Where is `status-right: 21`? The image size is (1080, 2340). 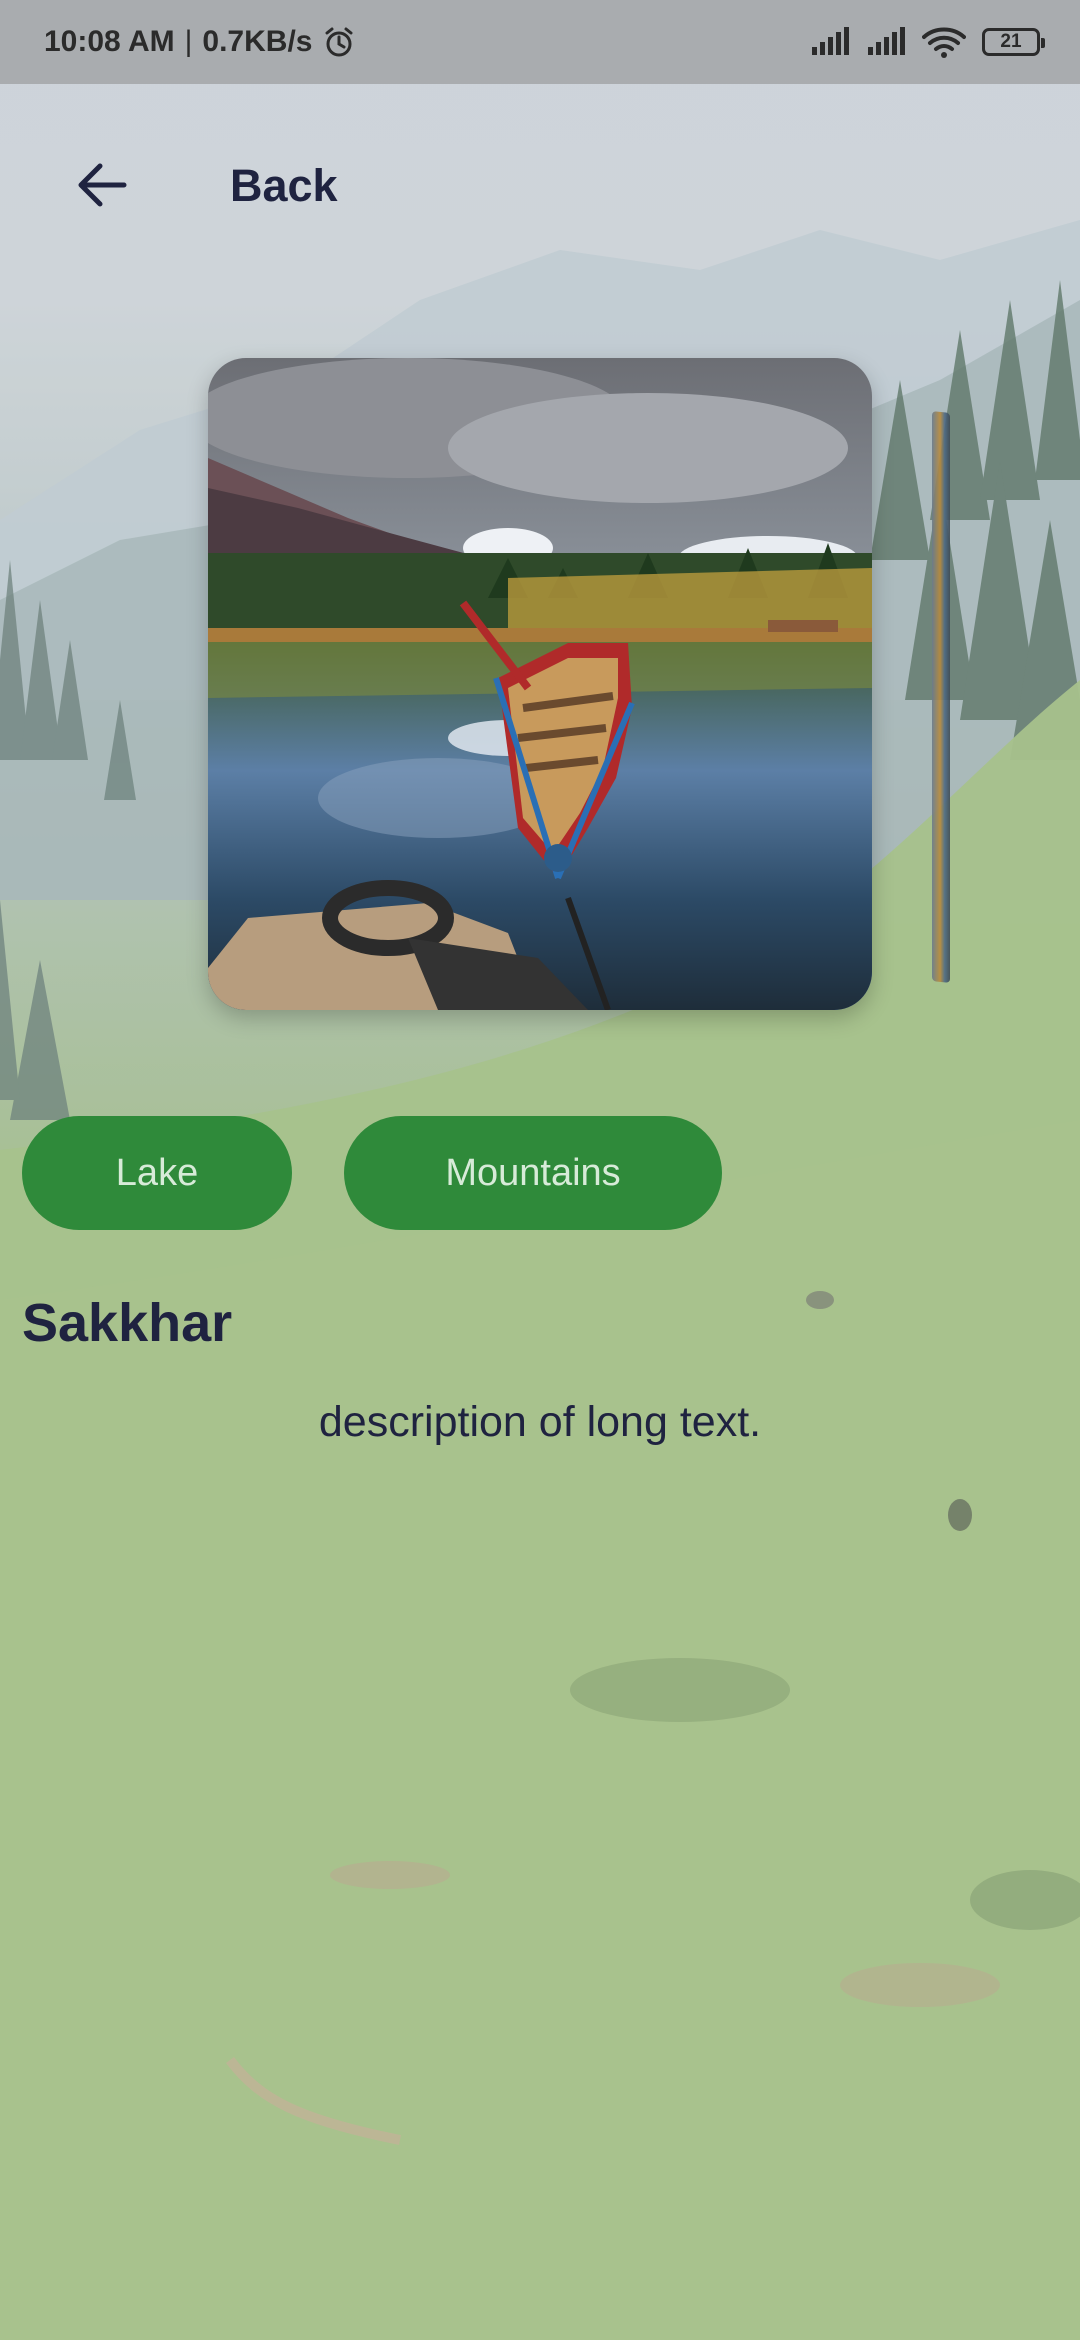
status-right: 21 is located at coordinates (927, 42).